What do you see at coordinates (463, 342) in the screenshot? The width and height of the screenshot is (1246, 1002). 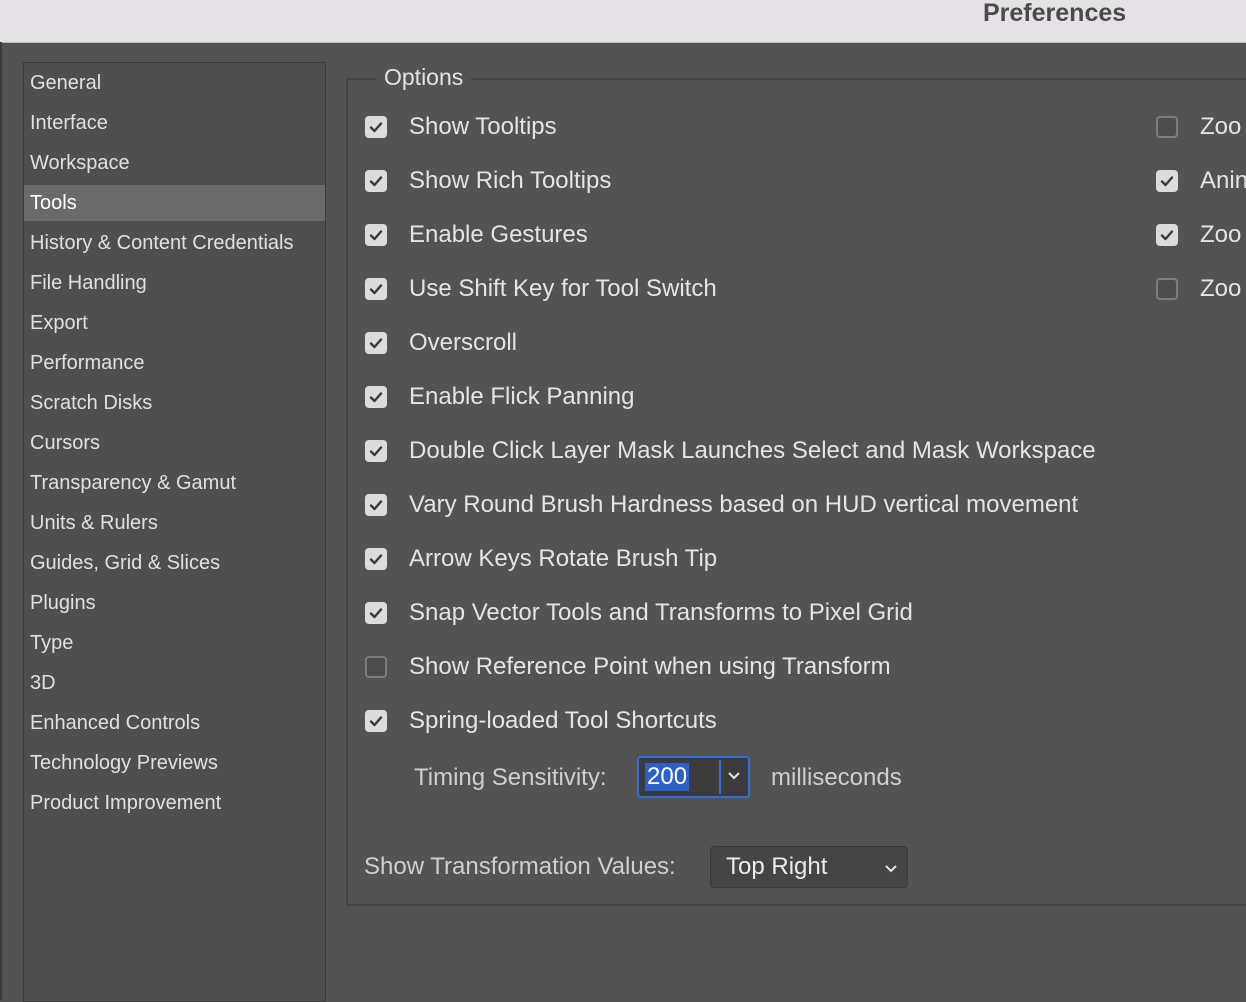 I see `option-label: Overscroll` at bounding box center [463, 342].